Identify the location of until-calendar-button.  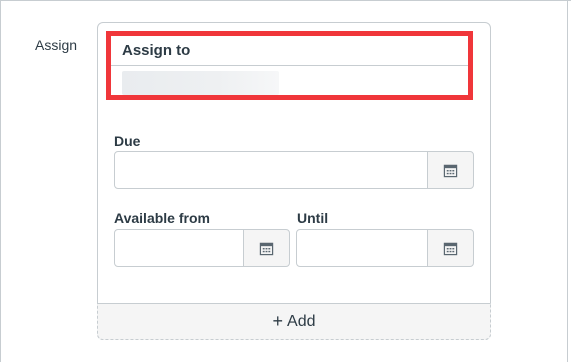
(450, 248).